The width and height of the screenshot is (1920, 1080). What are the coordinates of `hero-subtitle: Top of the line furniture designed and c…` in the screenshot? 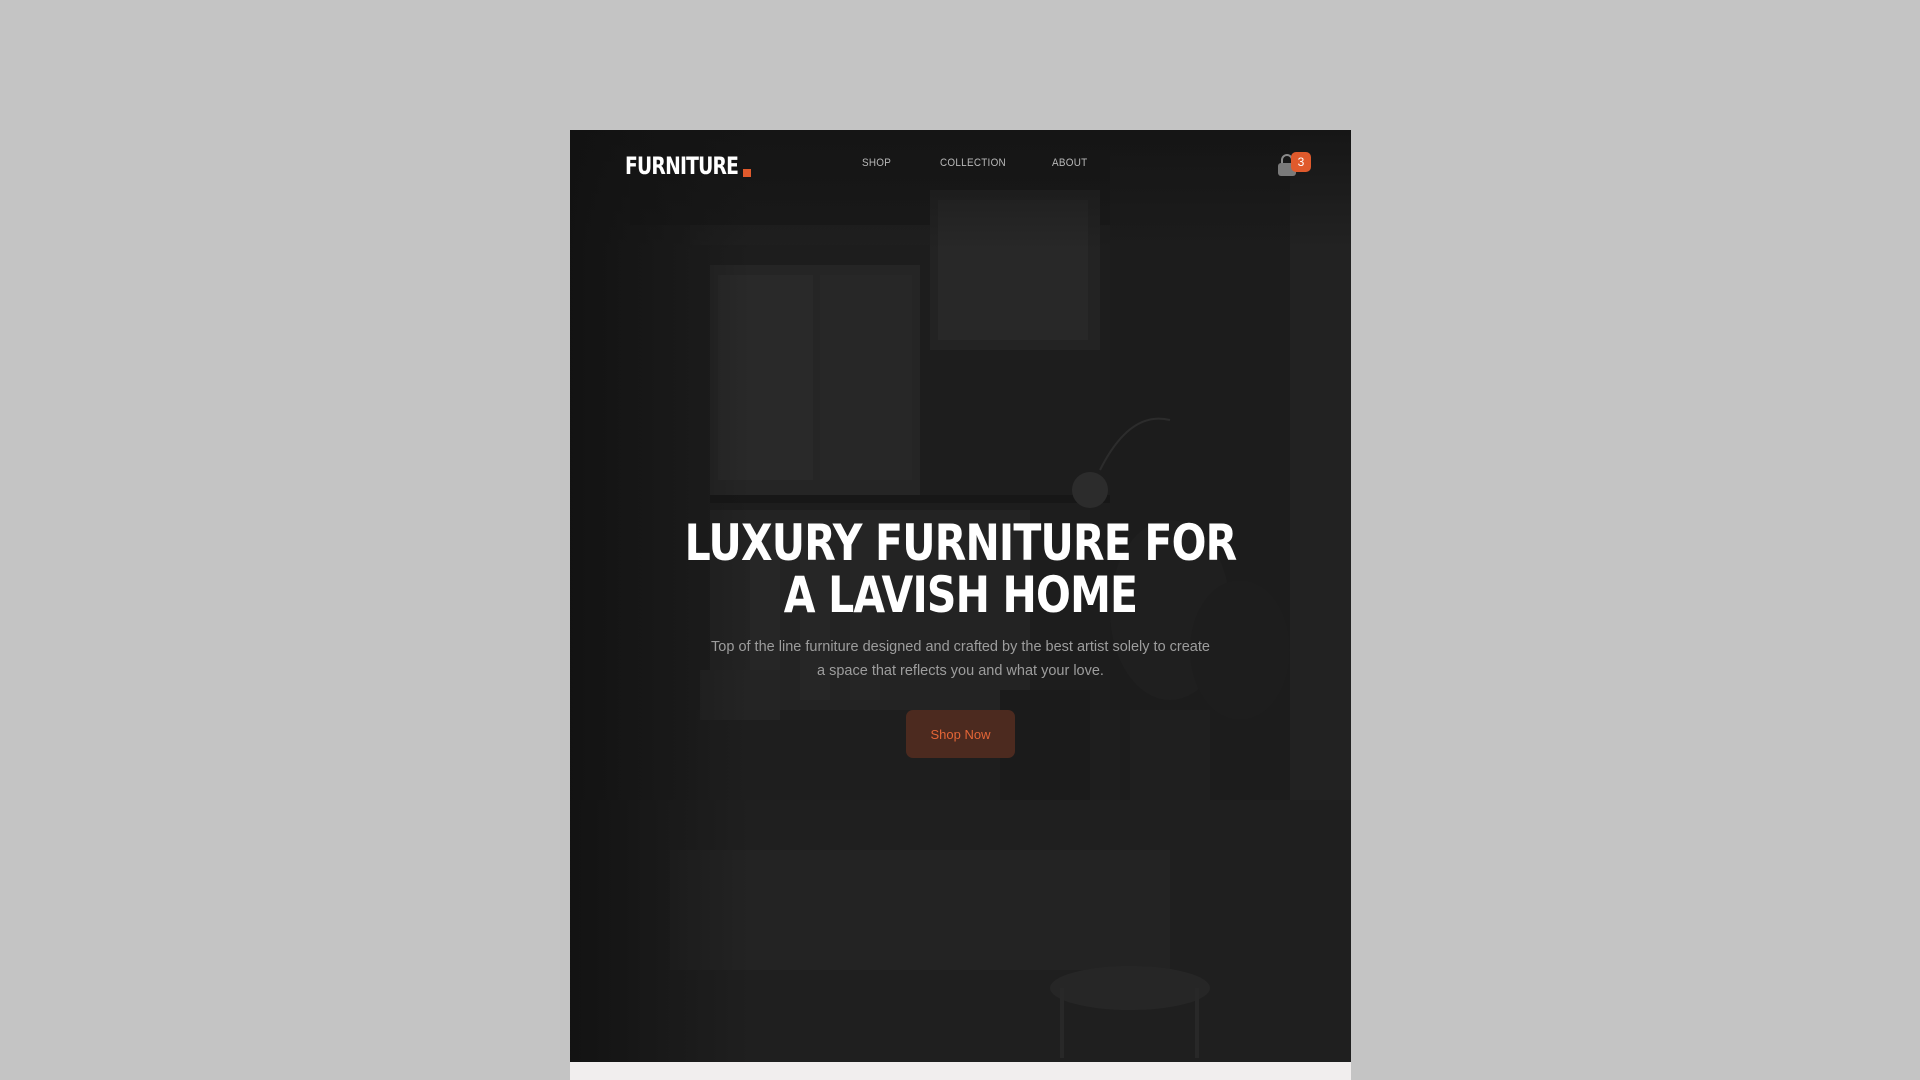 It's located at (960, 659).